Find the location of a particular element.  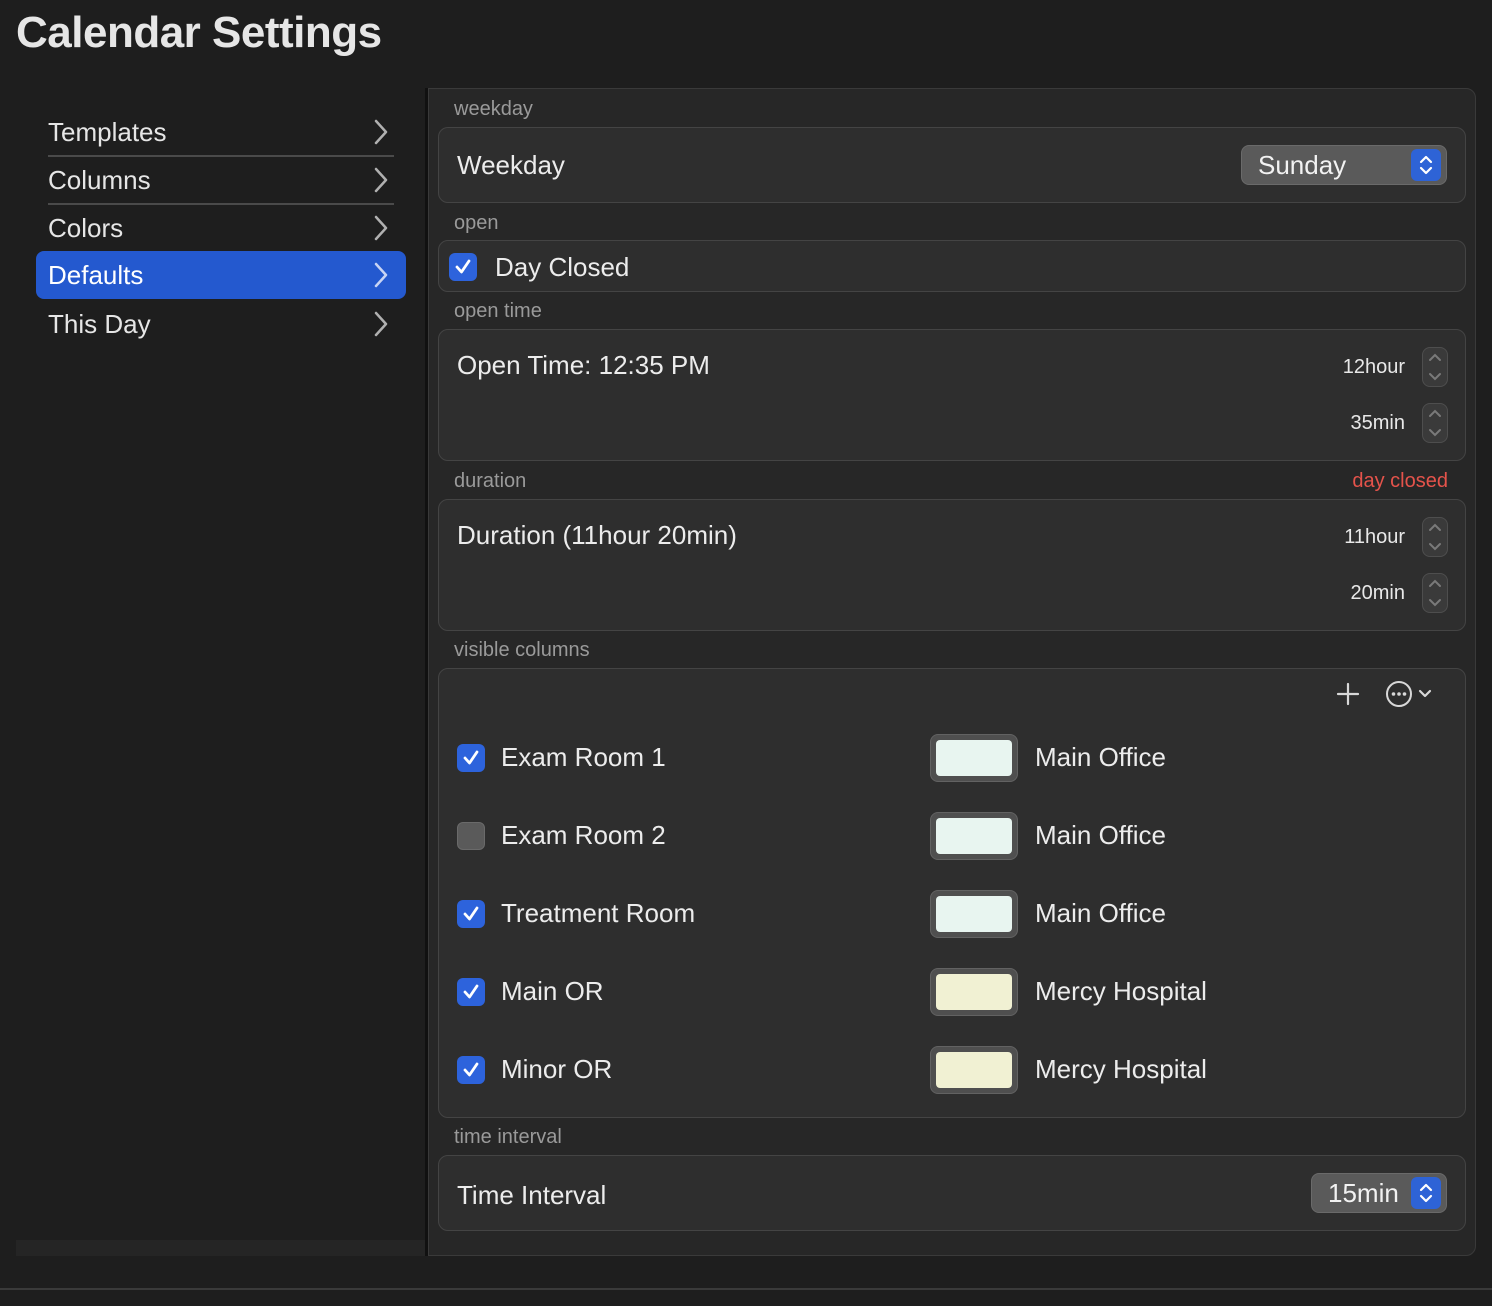

duration-title: Duration (11hour 20min) is located at coordinates (597, 535).